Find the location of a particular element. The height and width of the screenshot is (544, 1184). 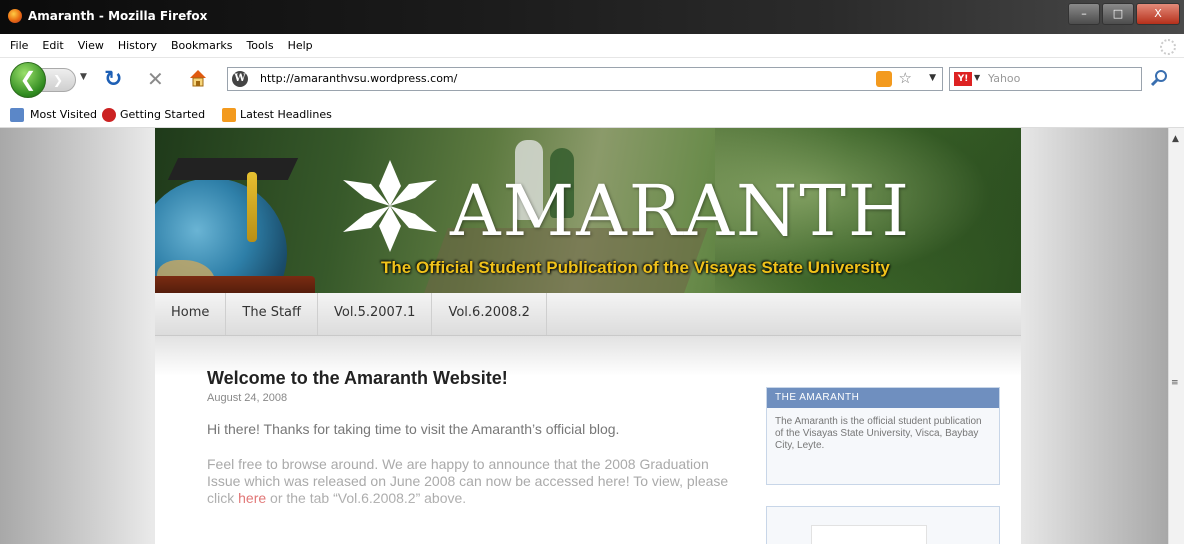

close-button: X is located at coordinates (1158, 14).